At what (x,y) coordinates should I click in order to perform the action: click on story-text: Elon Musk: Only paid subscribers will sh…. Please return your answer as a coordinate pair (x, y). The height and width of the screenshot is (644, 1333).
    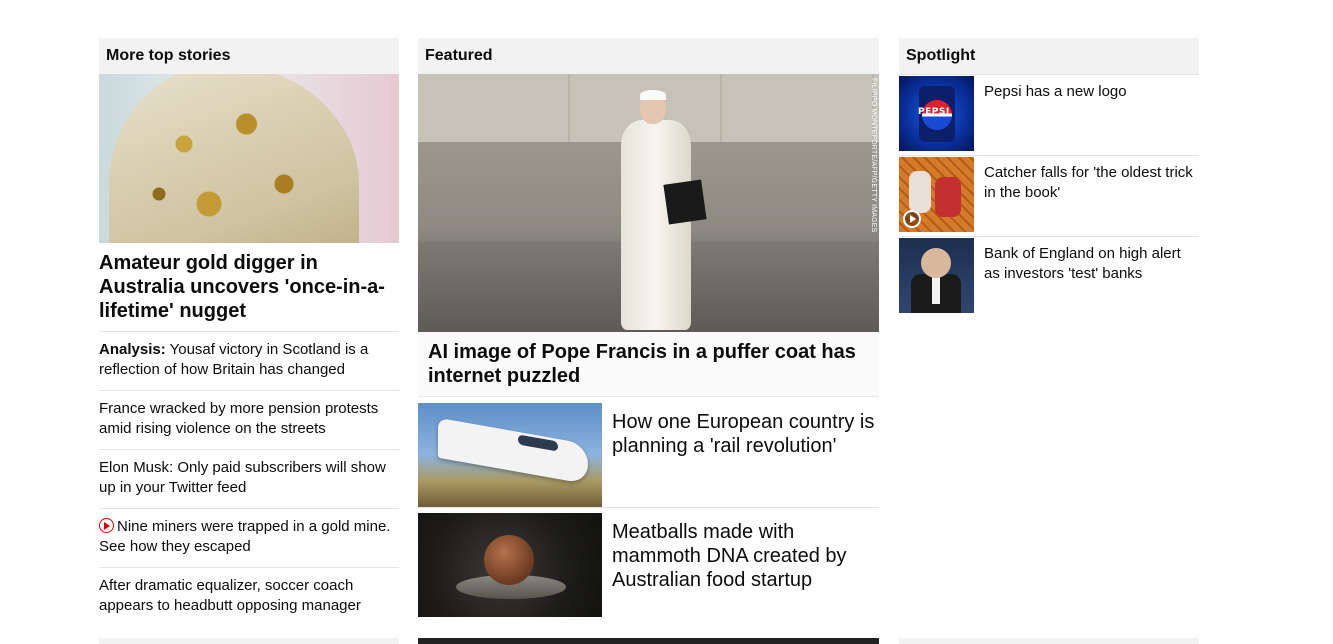
    Looking at the image, I should click on (242, 477).